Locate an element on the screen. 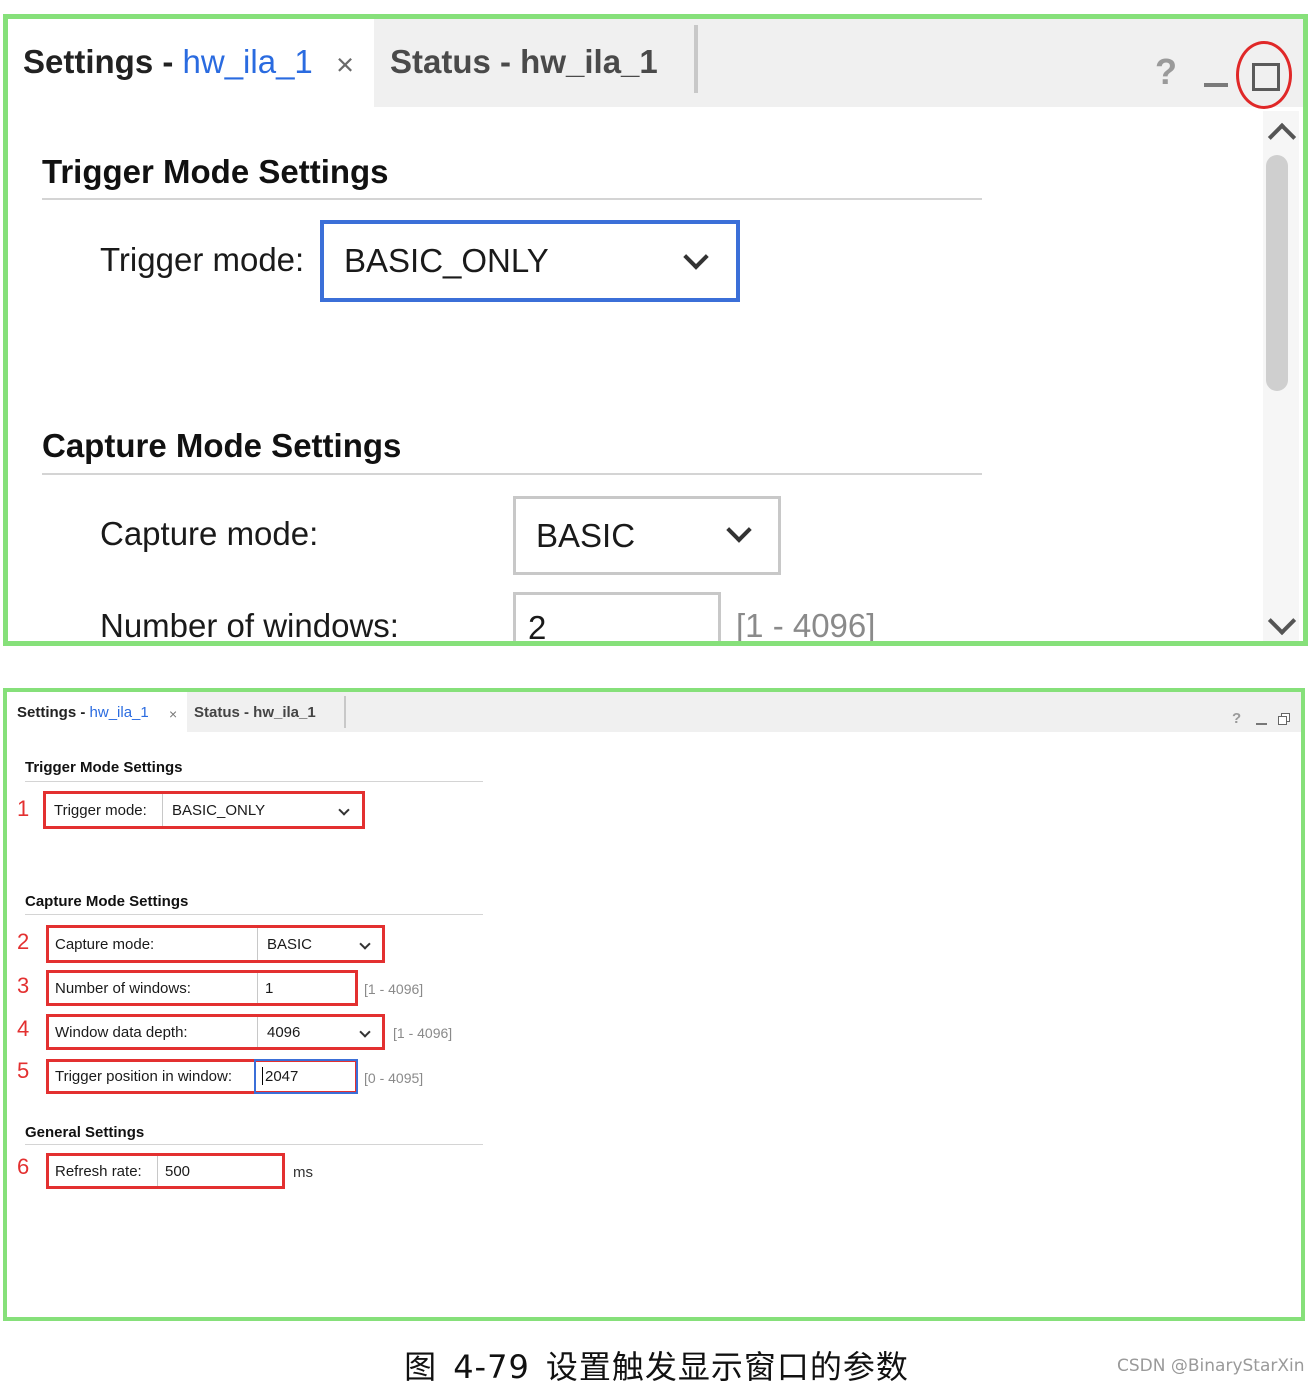 The height and width of the screenshot is (1388, 1313). watermark: CSDN @BinaryStarXin is located at coordinates (1211, 1366).